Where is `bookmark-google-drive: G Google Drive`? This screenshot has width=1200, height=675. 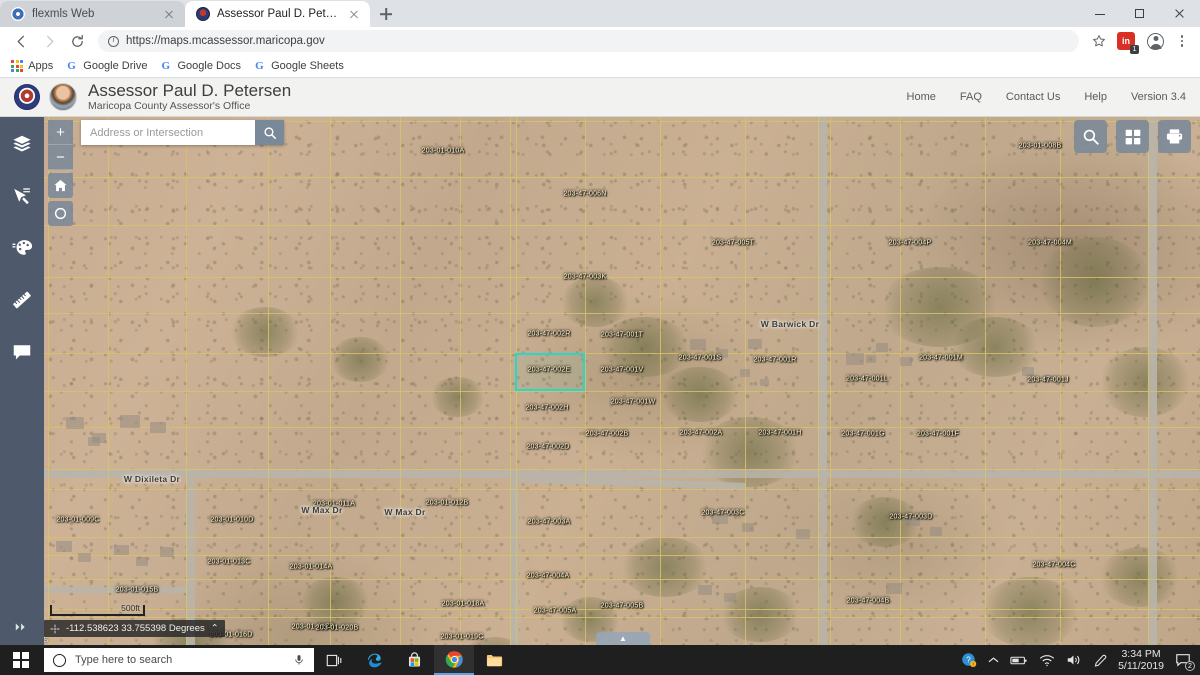
bookmark-google-drive: G Google Drive is located at coordinates (107, 66).